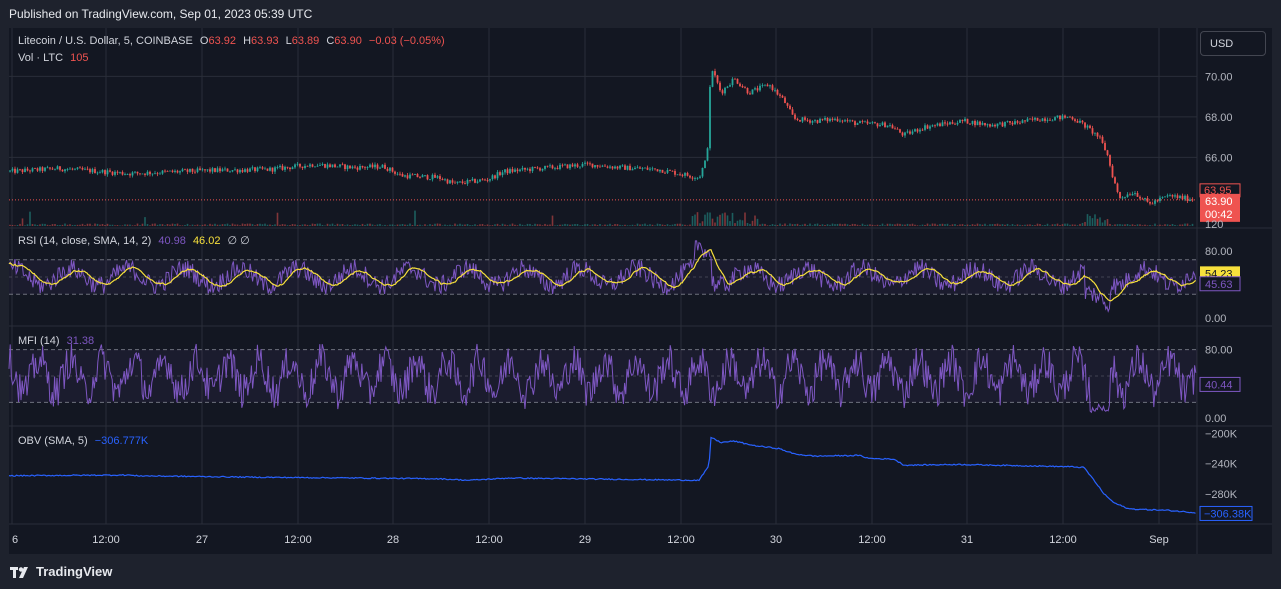 Image resolution: width=1281 pixels, height=589 pixels. I want to click on mfi-tick-label: 80.00, so click(1219, 351).